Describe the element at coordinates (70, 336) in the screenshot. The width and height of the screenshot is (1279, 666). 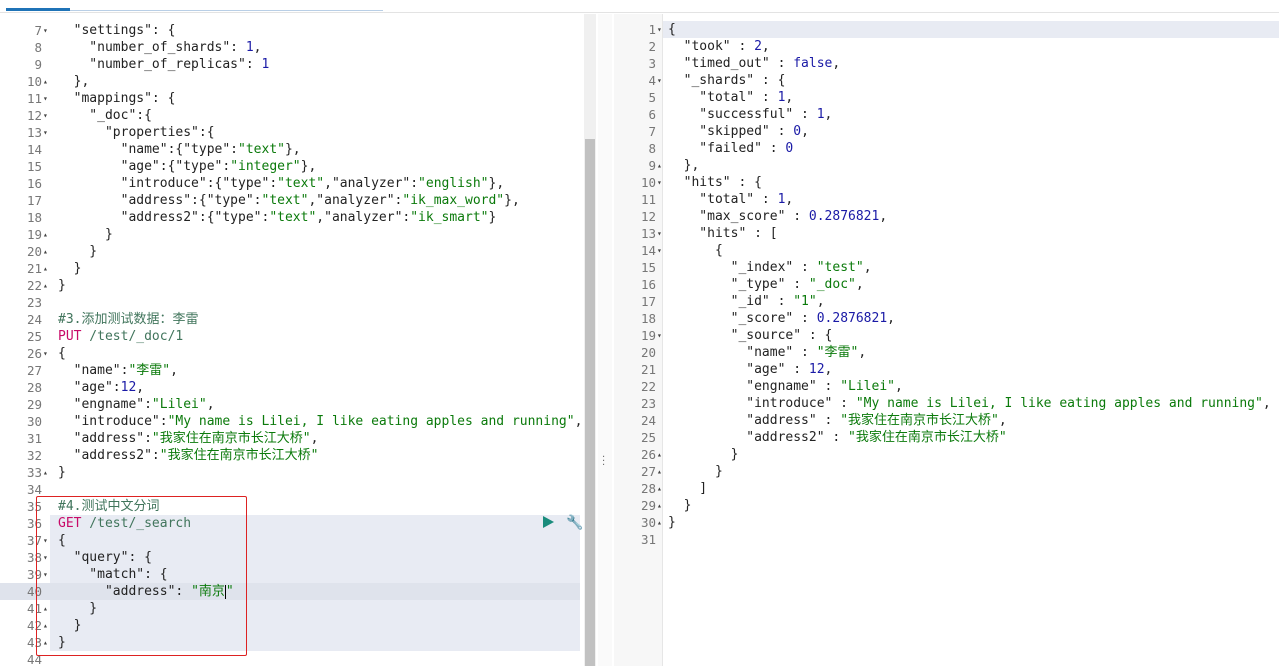
I see `code-token: PUT` at that location.